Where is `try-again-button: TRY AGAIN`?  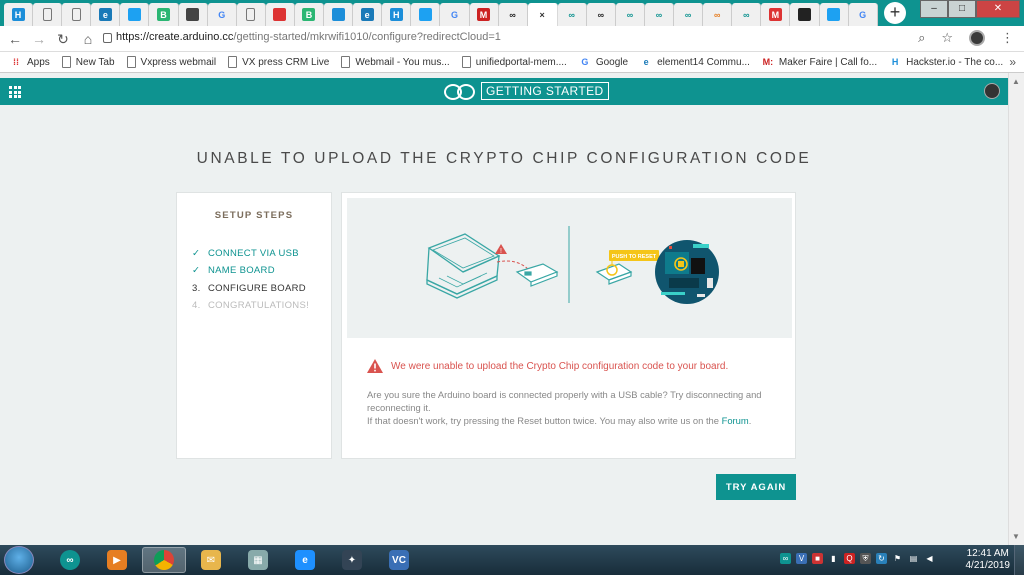
try-again-button: TRY AGAIN is located at coordinates (756, 487).